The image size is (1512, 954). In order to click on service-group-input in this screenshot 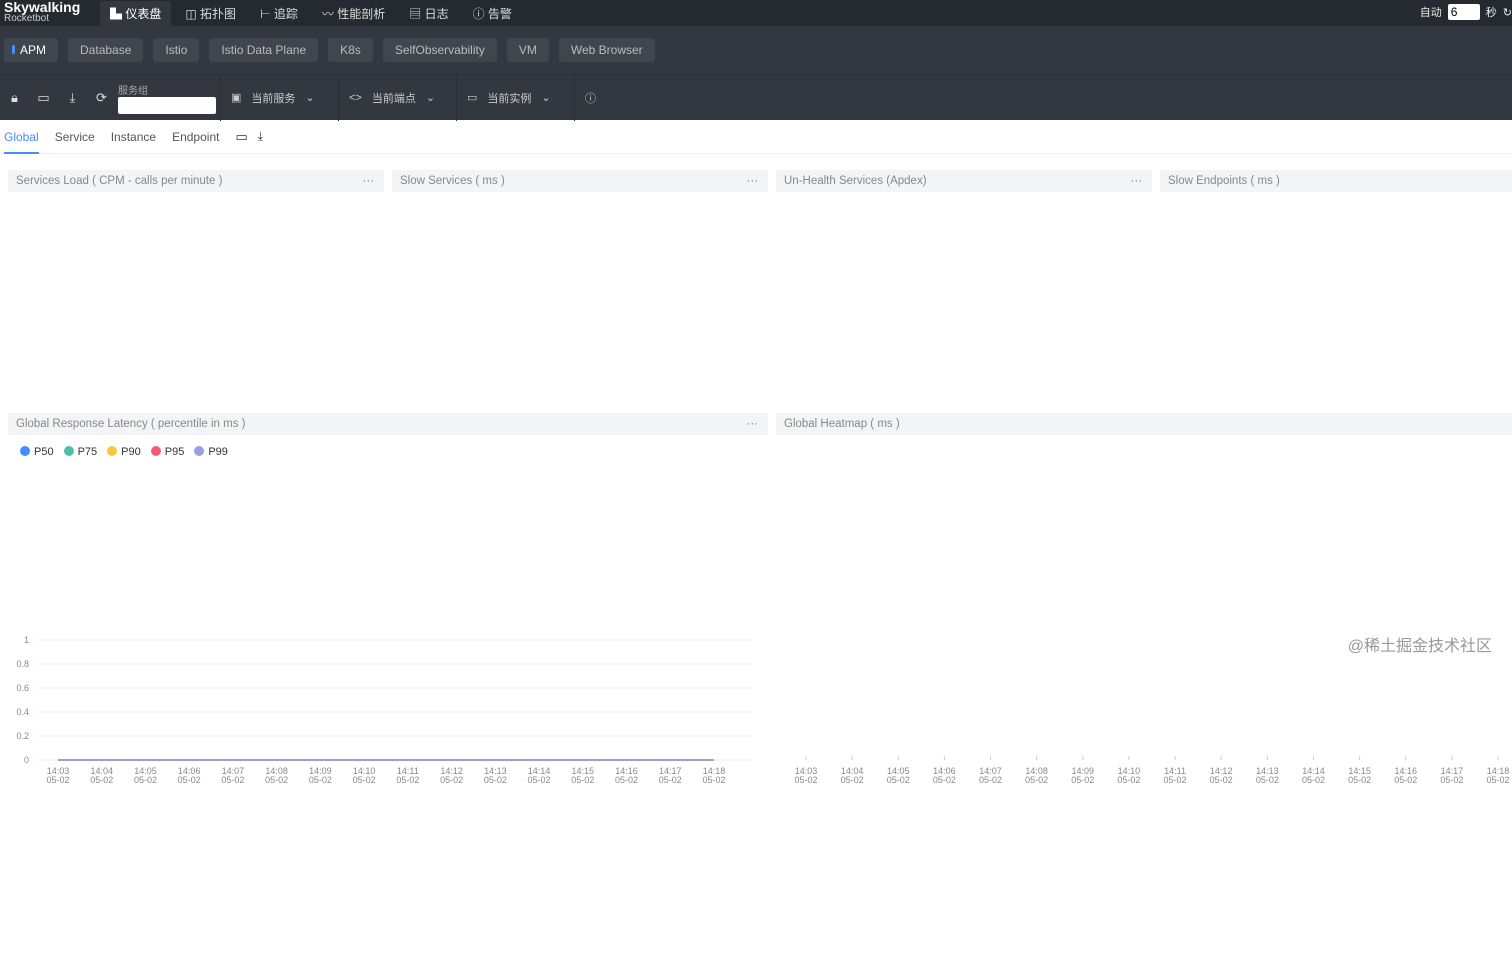, I will do `click(167, 105)`.